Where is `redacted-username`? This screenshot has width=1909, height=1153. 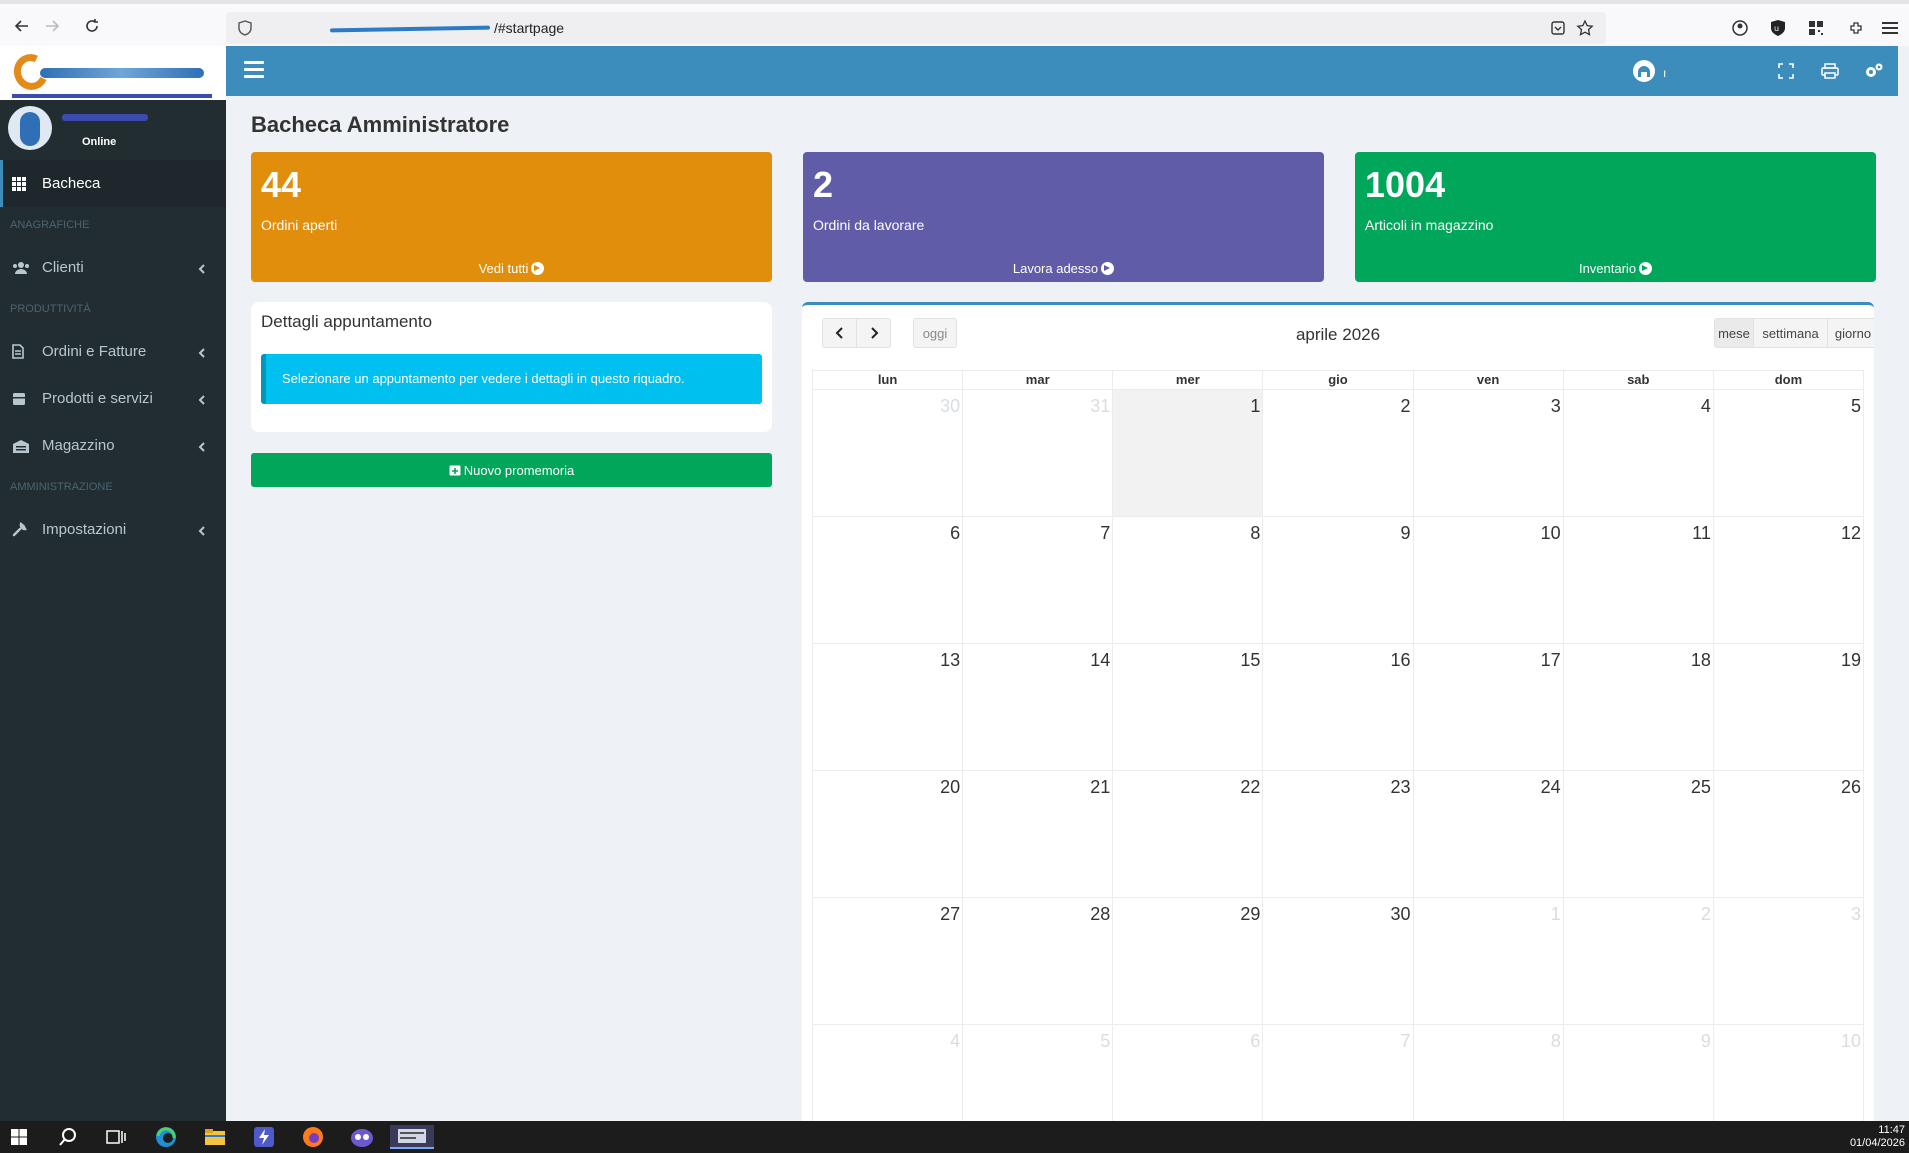 redacted-username is located at coordinates (105, 117).